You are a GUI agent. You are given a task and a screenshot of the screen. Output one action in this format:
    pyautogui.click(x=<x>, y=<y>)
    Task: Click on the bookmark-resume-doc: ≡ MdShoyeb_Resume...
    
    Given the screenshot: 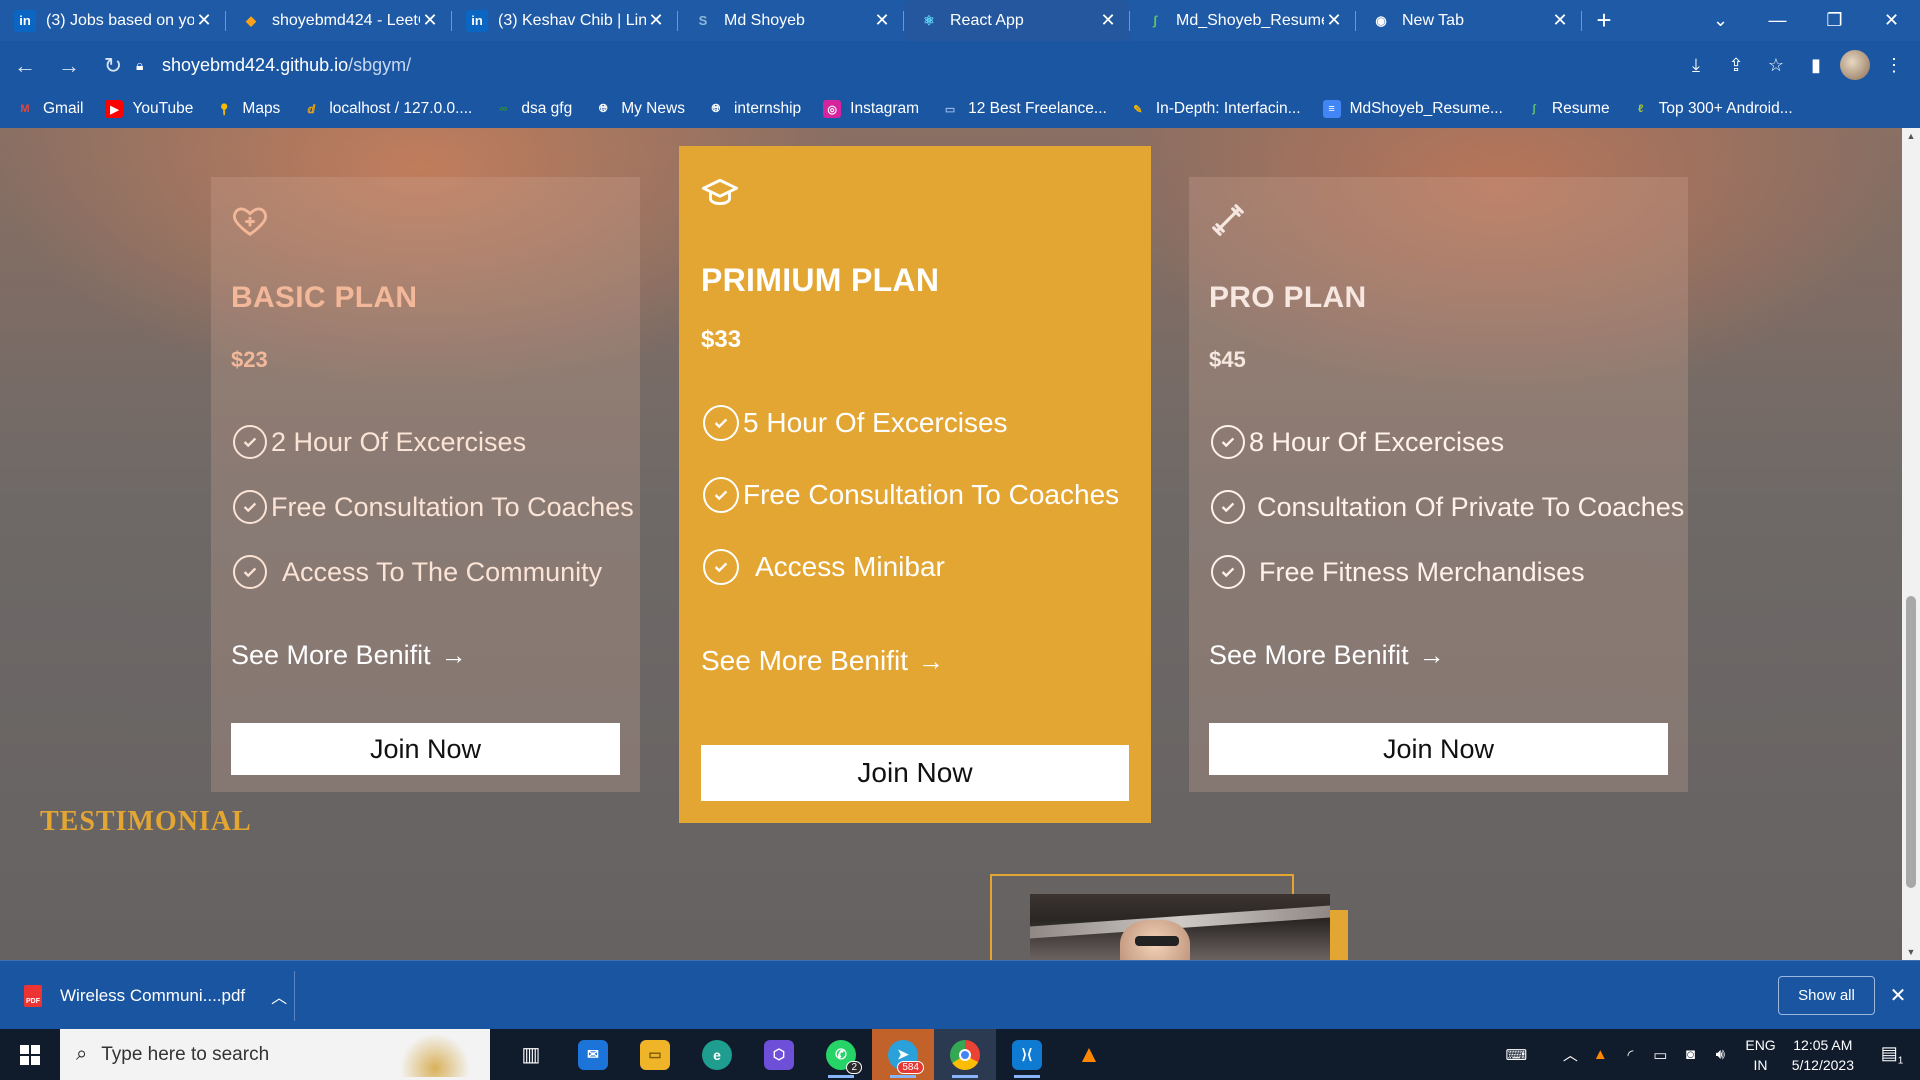 What is the action you would take?
    pyautogui.click(x=1412, y=109)
    